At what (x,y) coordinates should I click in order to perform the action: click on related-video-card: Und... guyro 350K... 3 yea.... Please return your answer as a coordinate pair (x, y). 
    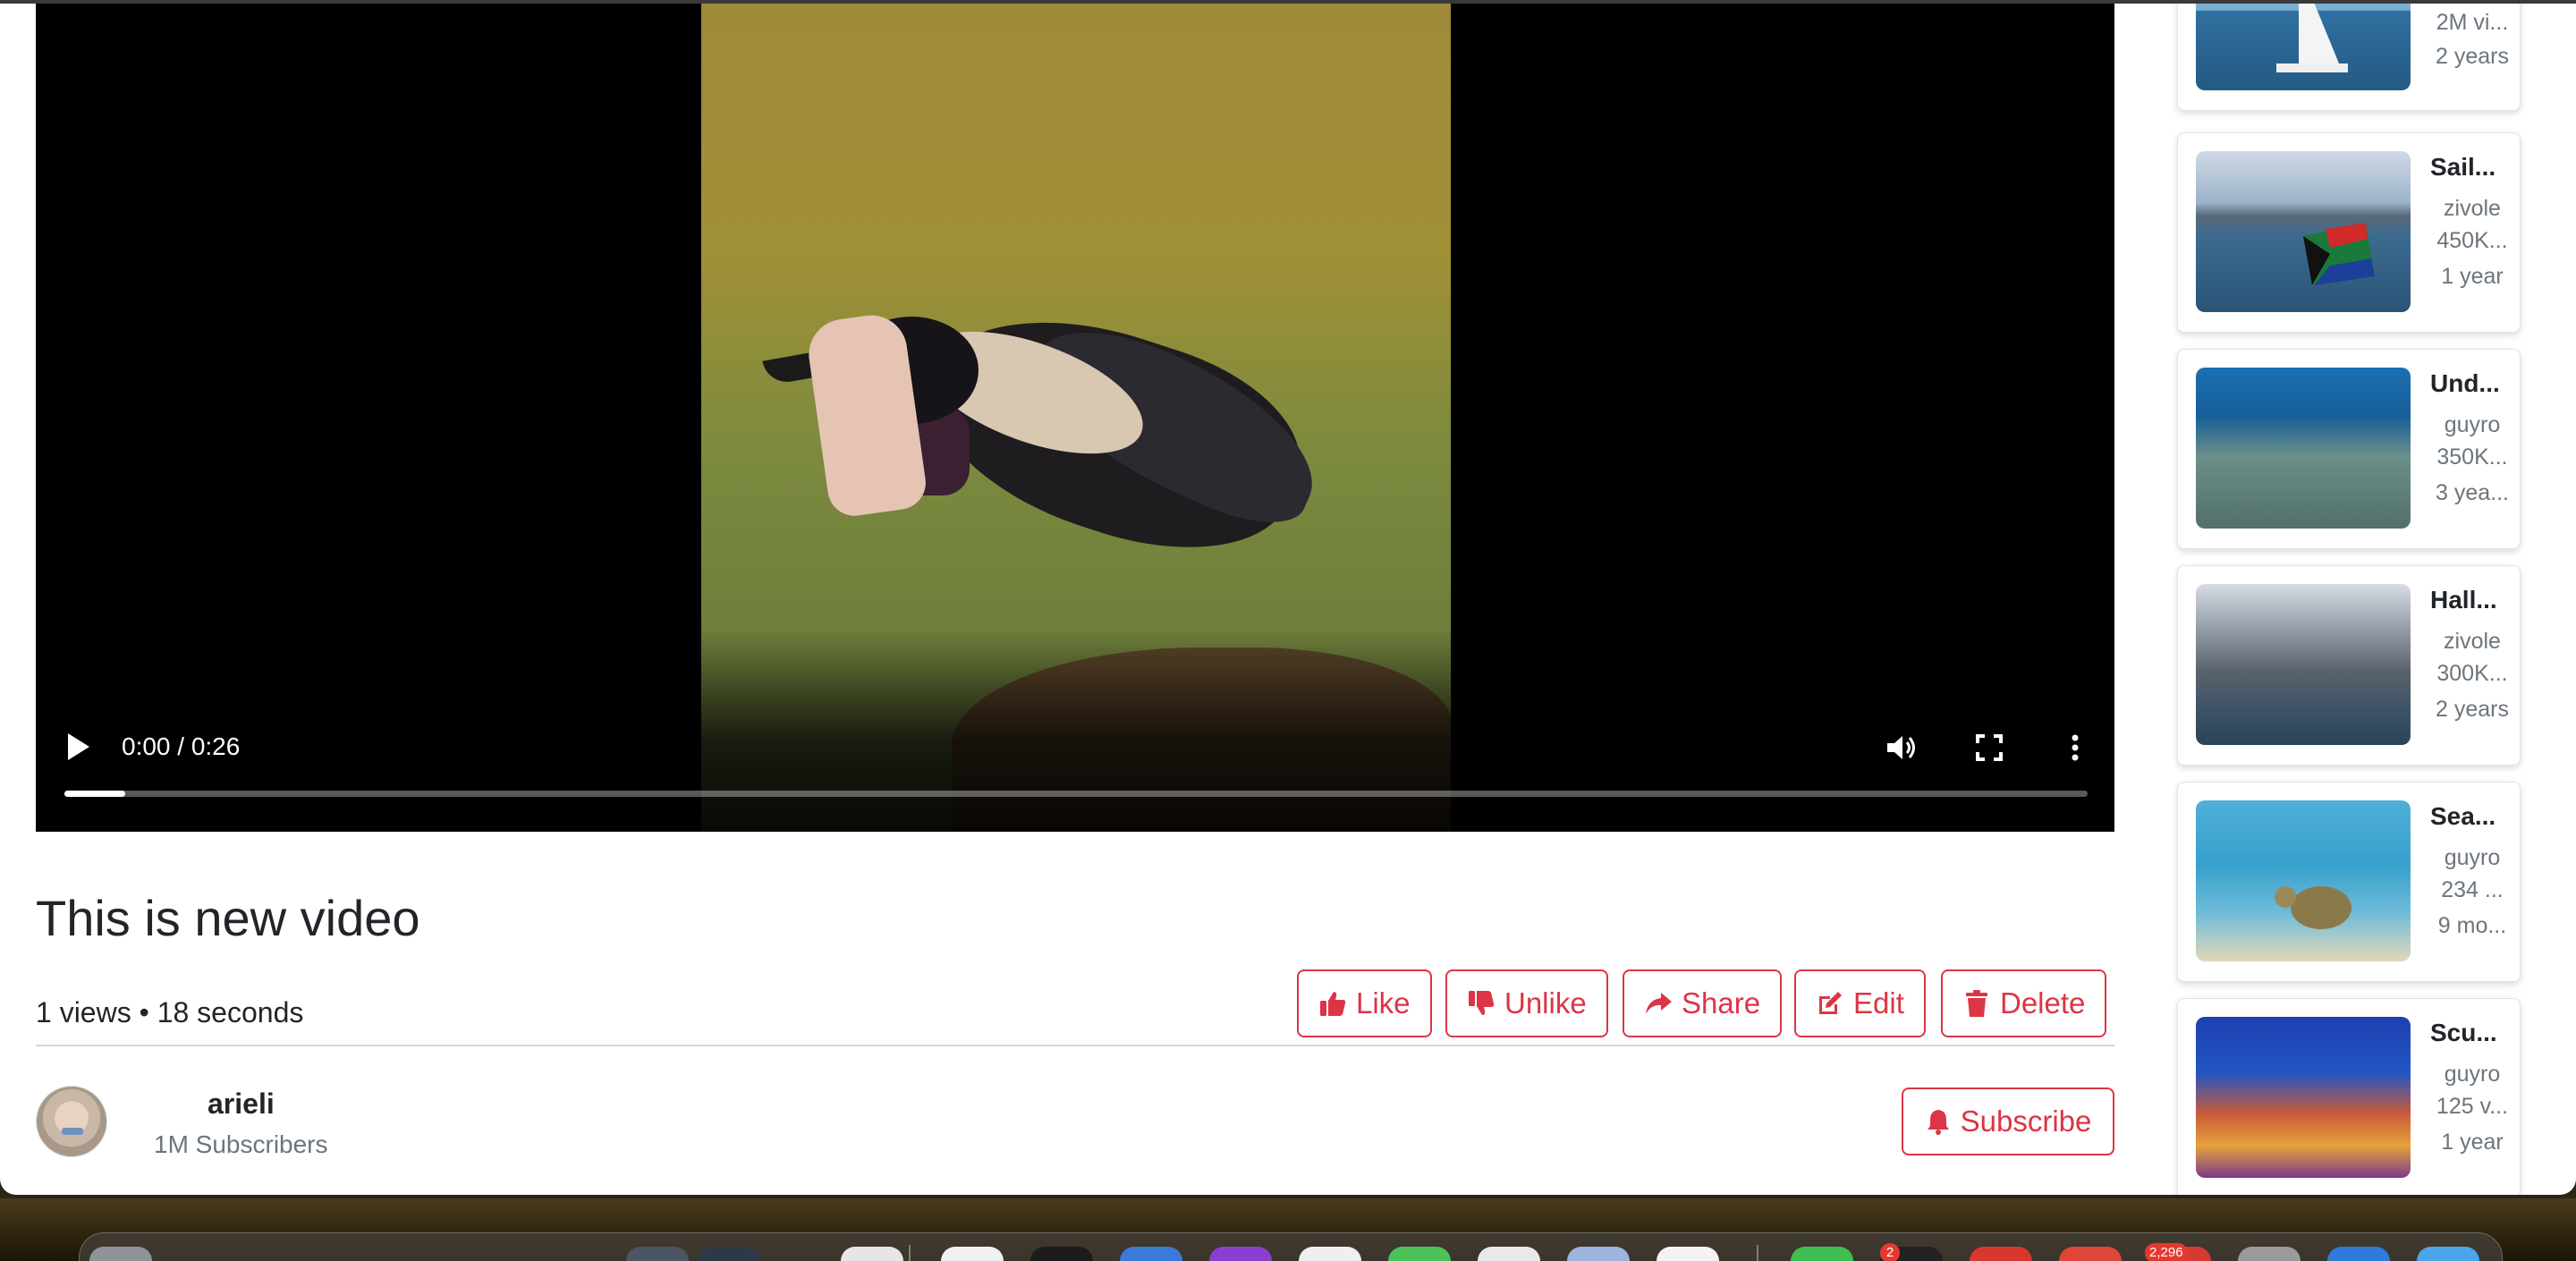
    Looking at the image, I should click on (2349, 449).